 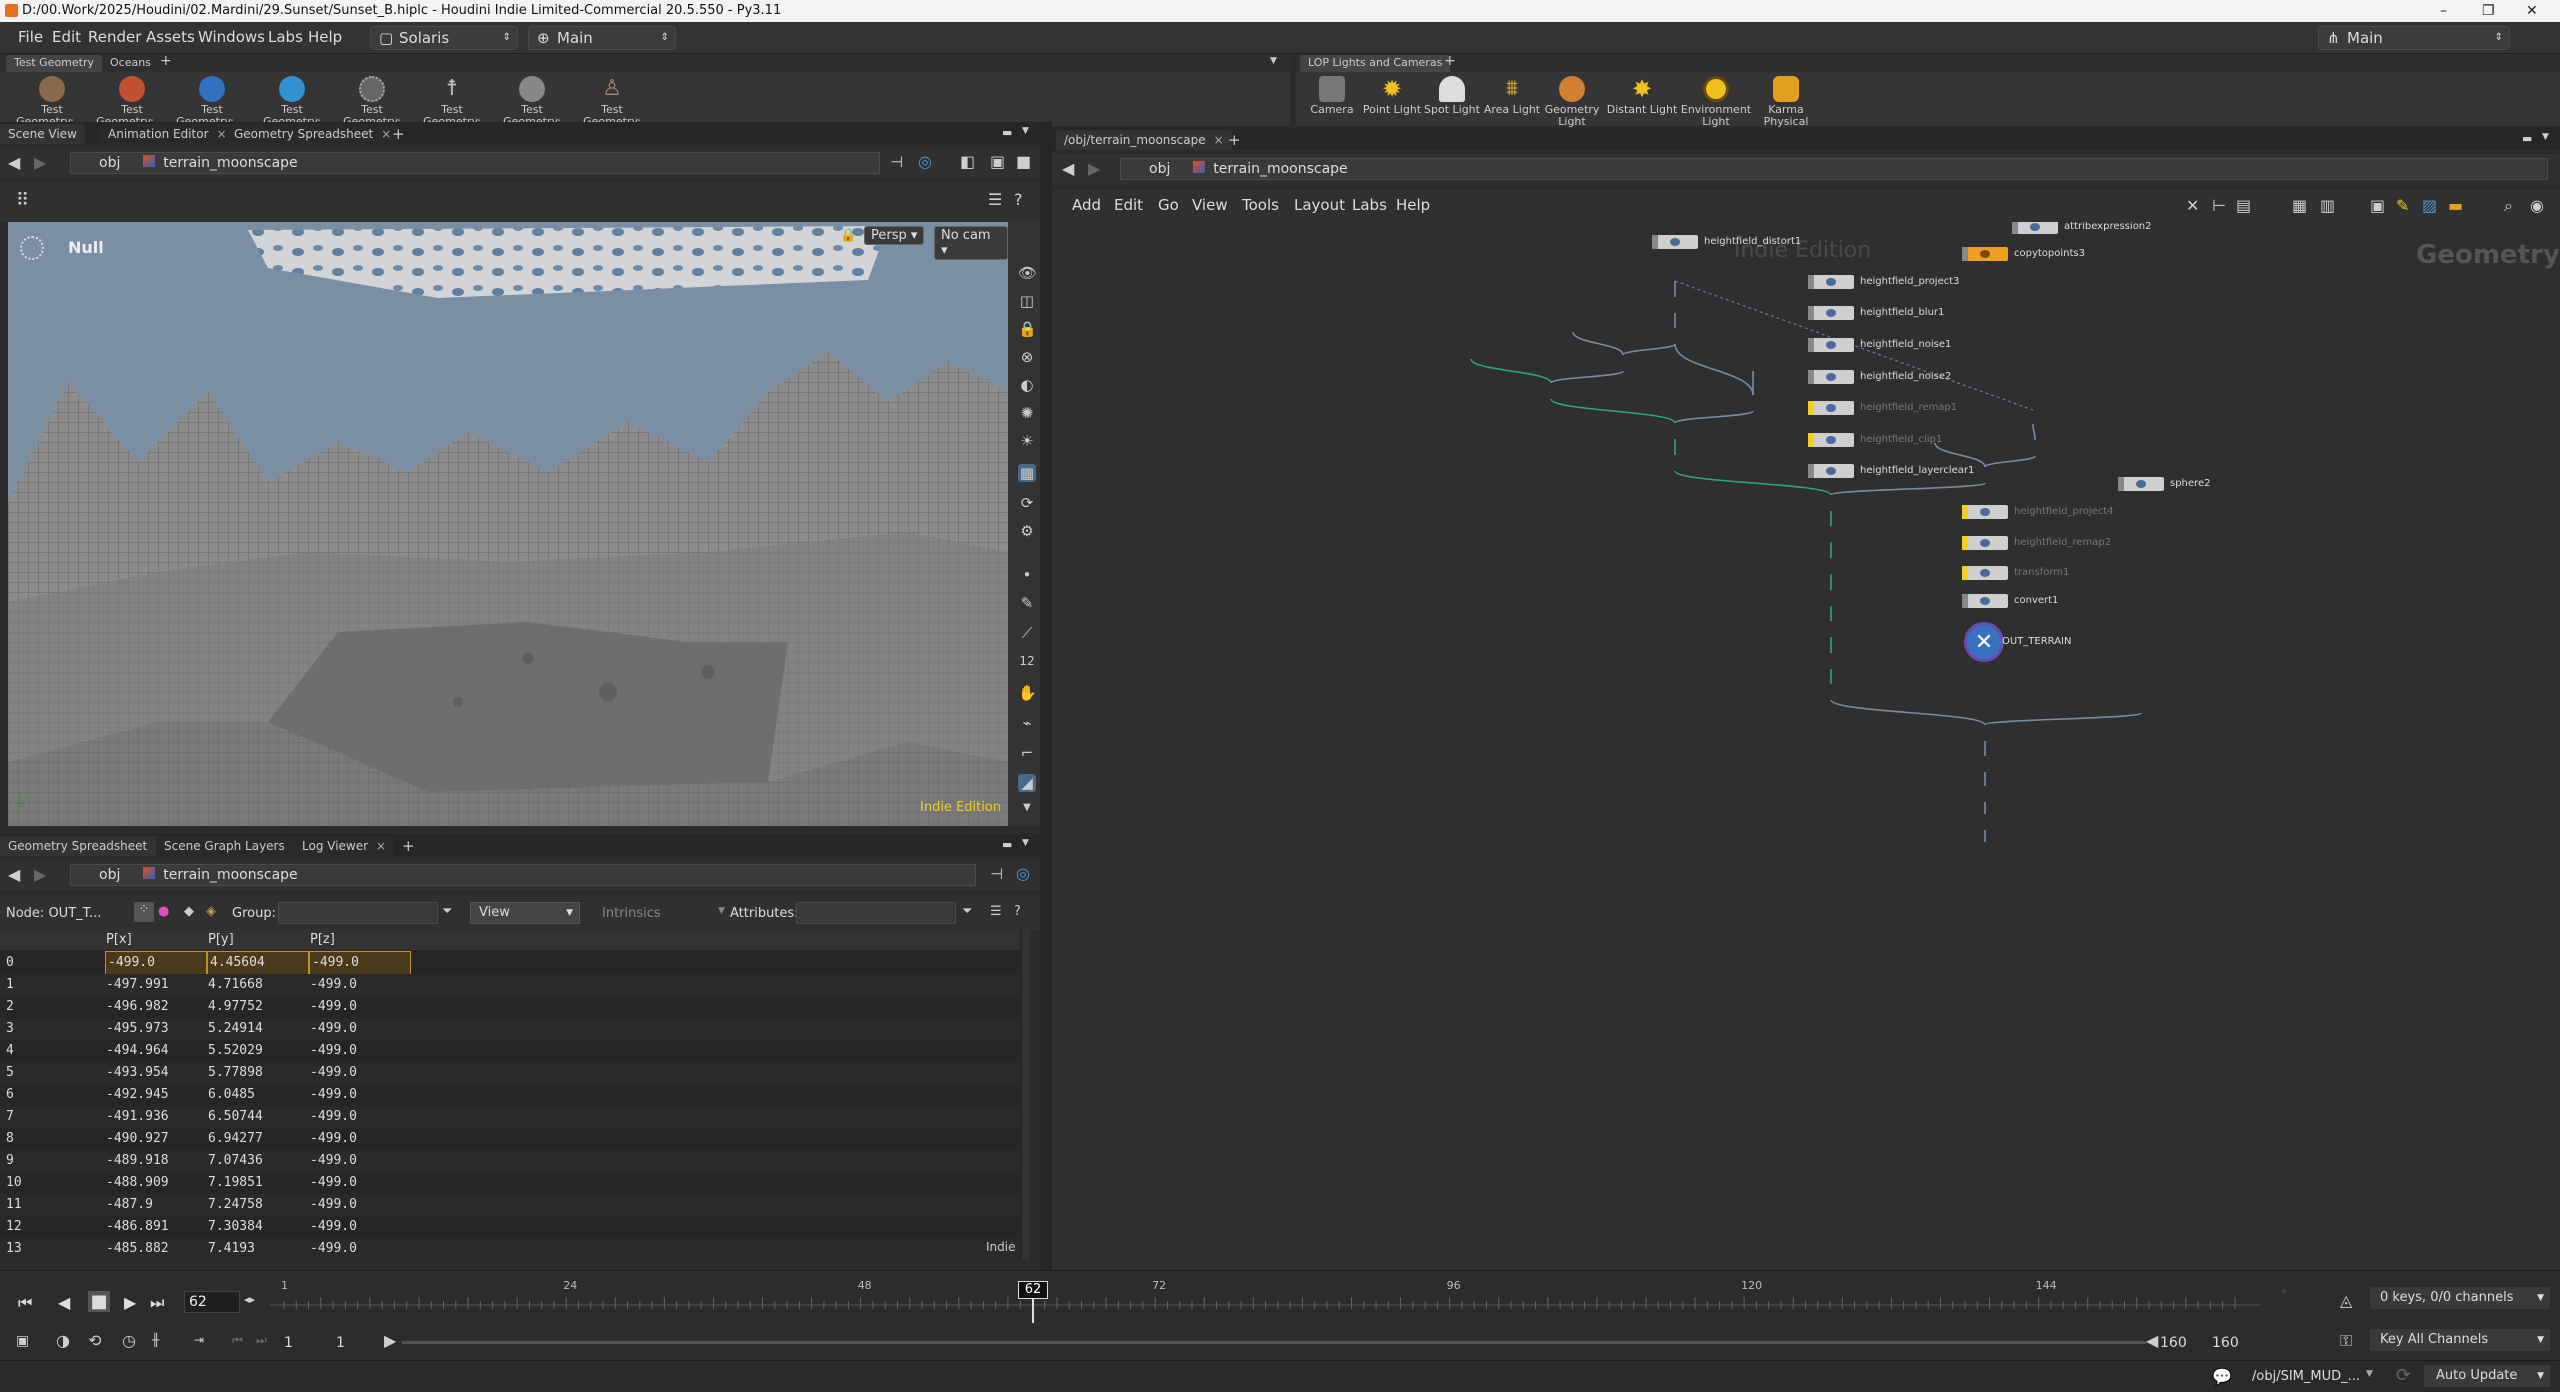 What do you see at coordinates (2460, 1340) in the screenshot?
I see `key-all-dropdown: Key All Channels ▼` at bounding box center [2460, 1340].